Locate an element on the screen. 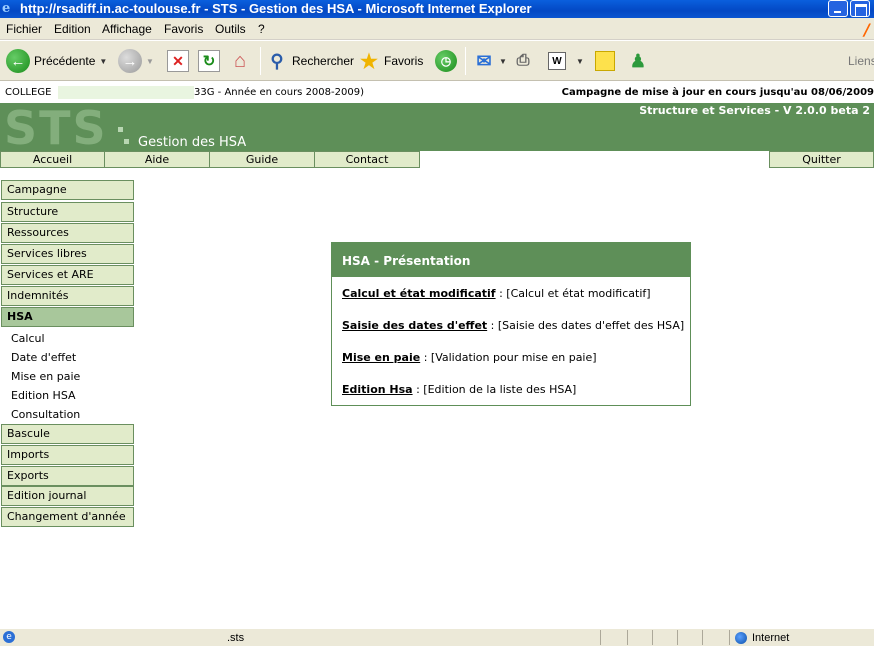 Image resolution: width=874 pixels, height=646 pixels. refresh-button: ↻ is located at coordinates (209, 61).